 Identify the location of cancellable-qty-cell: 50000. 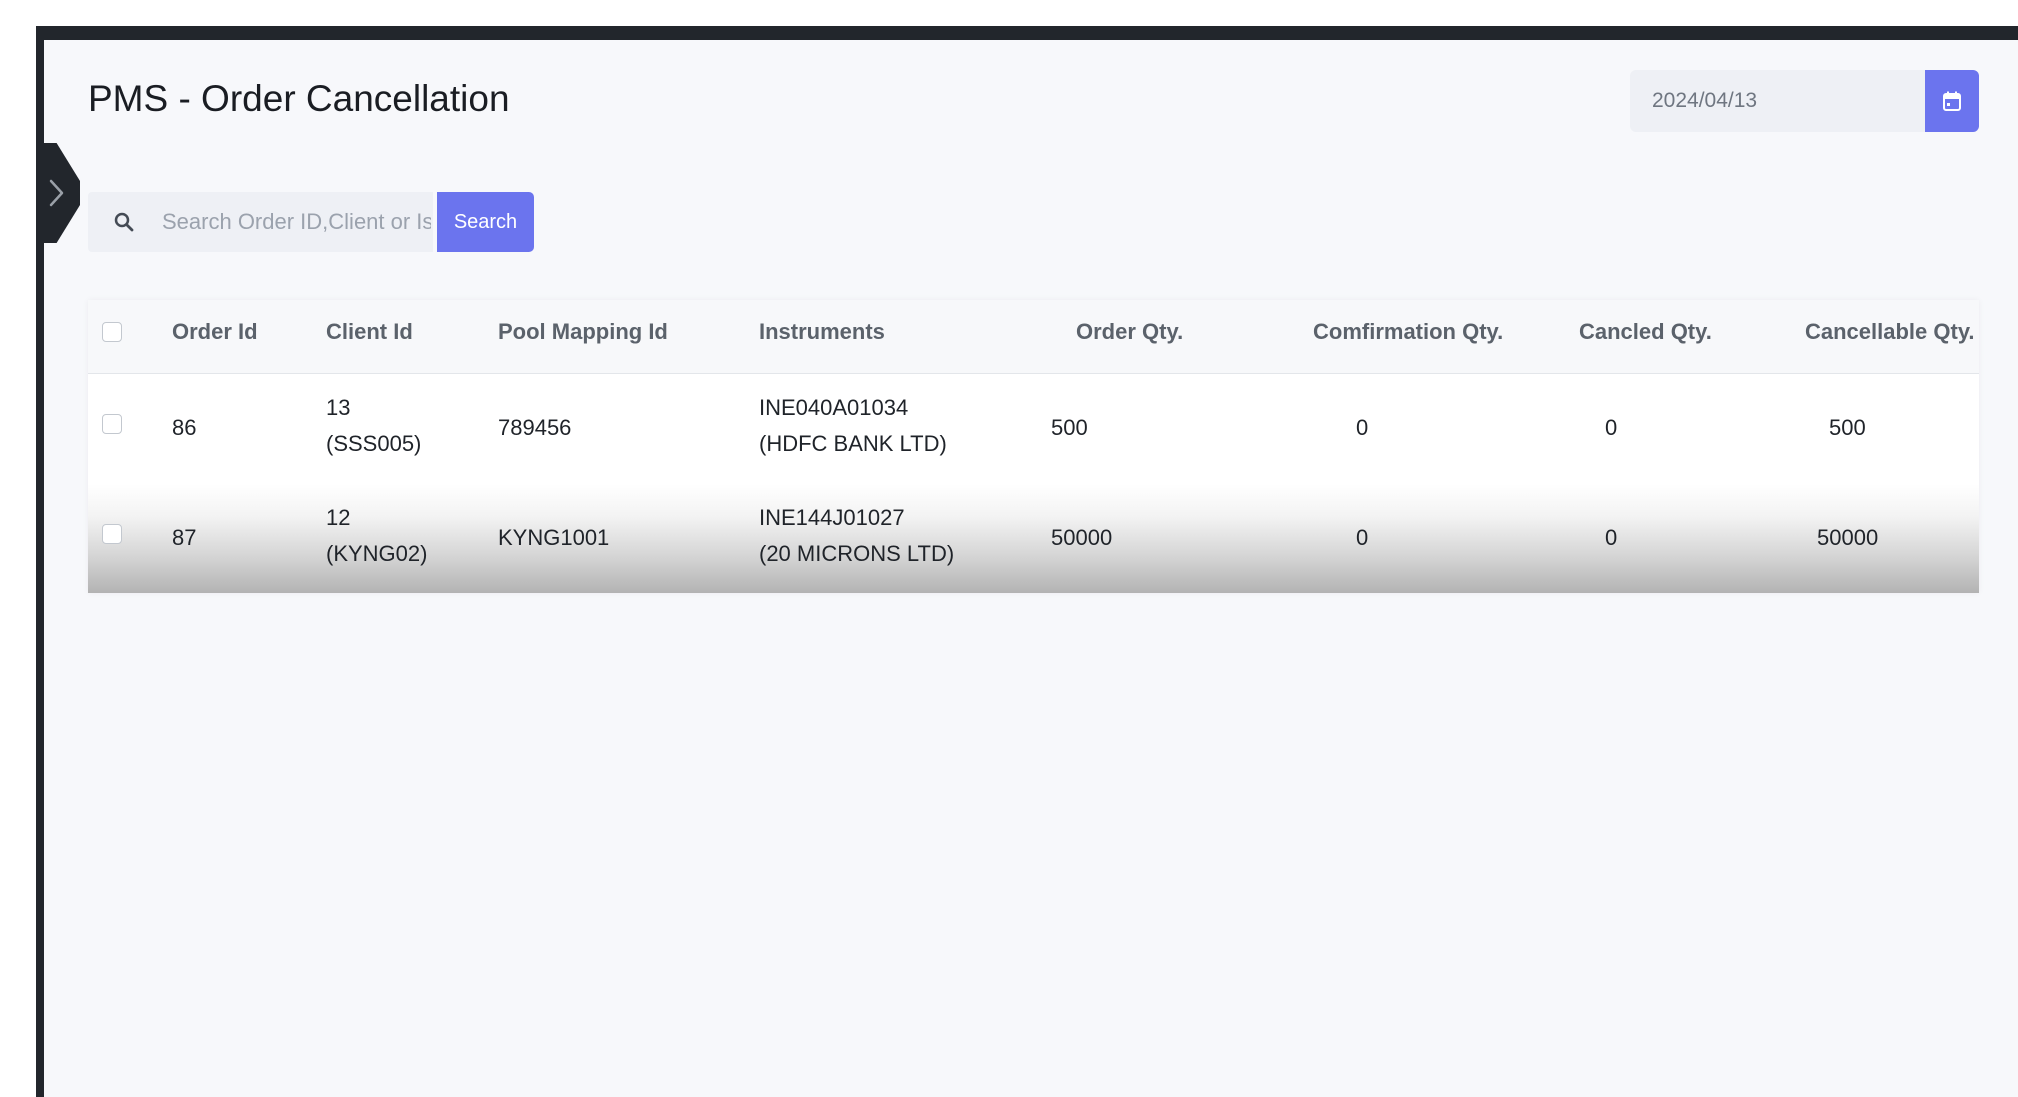
(1848, 537).